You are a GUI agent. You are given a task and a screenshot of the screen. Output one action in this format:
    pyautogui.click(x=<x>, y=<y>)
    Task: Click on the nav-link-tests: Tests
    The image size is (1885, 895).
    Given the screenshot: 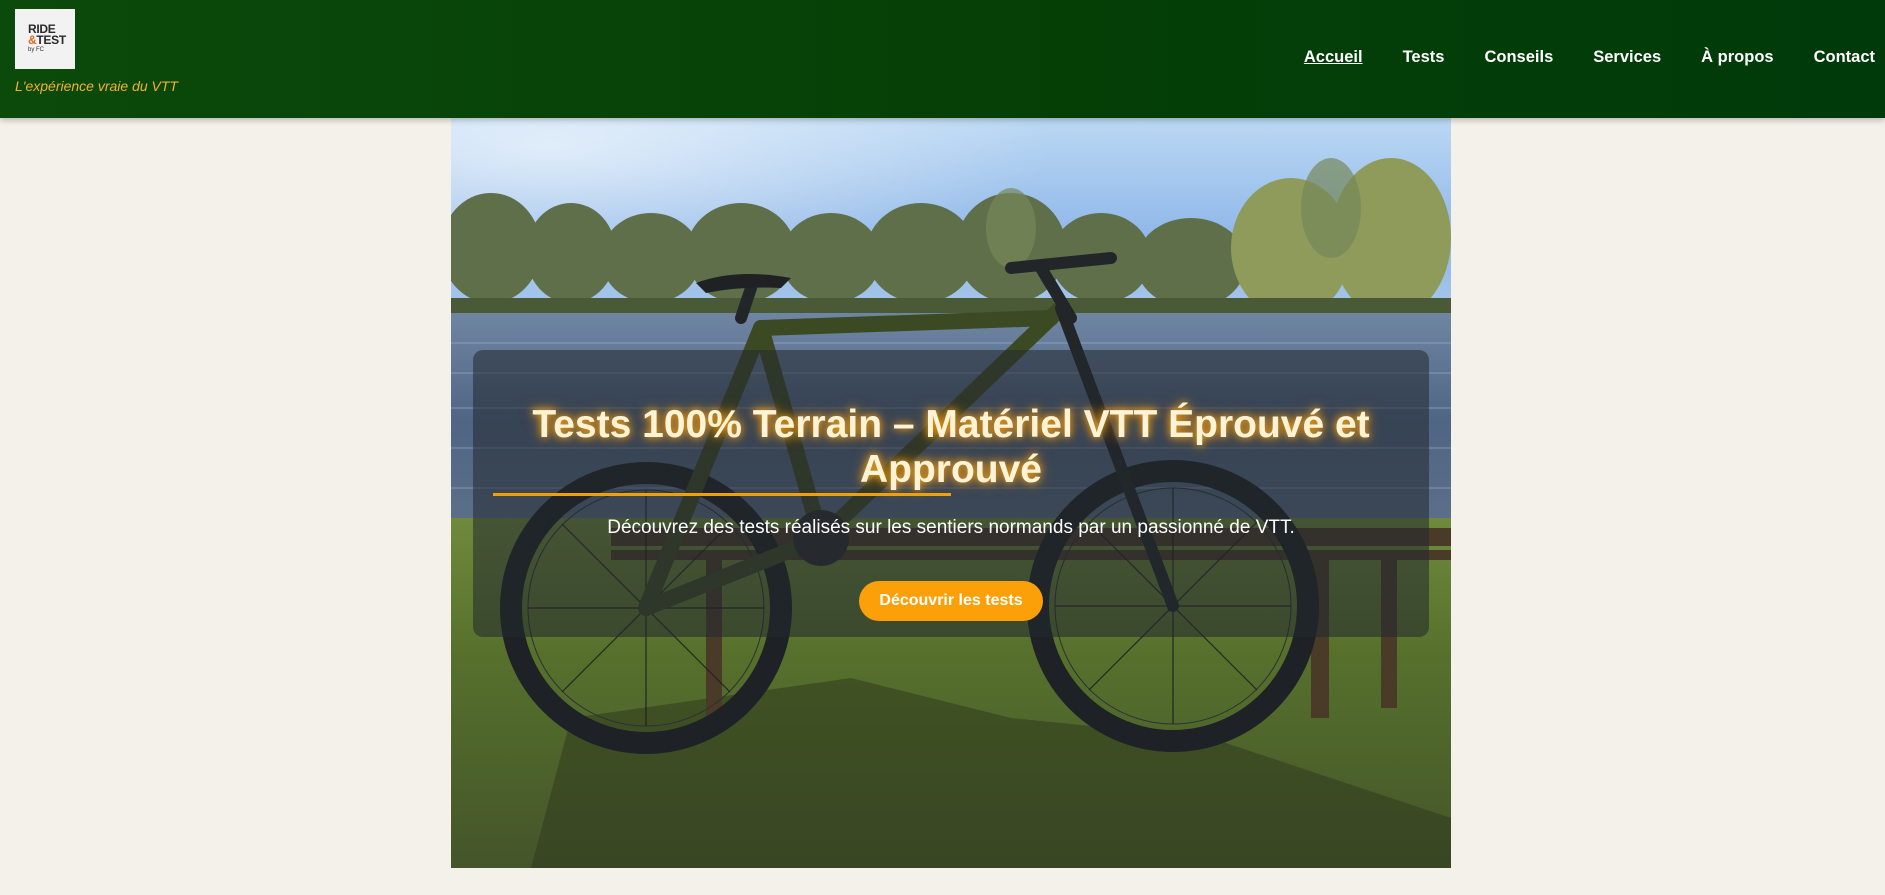 What is the action you would take?
    pyautogui.click(x=1424, y=57)
    